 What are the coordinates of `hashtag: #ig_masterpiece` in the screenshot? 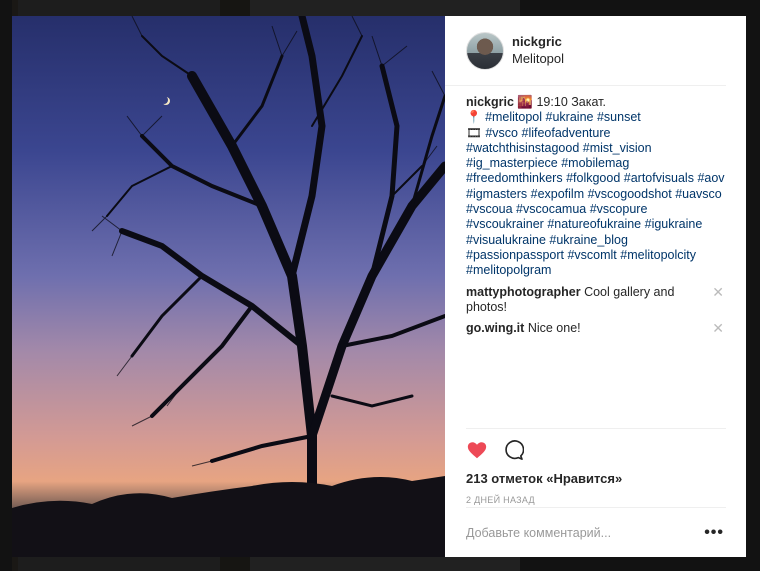 It's located at (512, 163).